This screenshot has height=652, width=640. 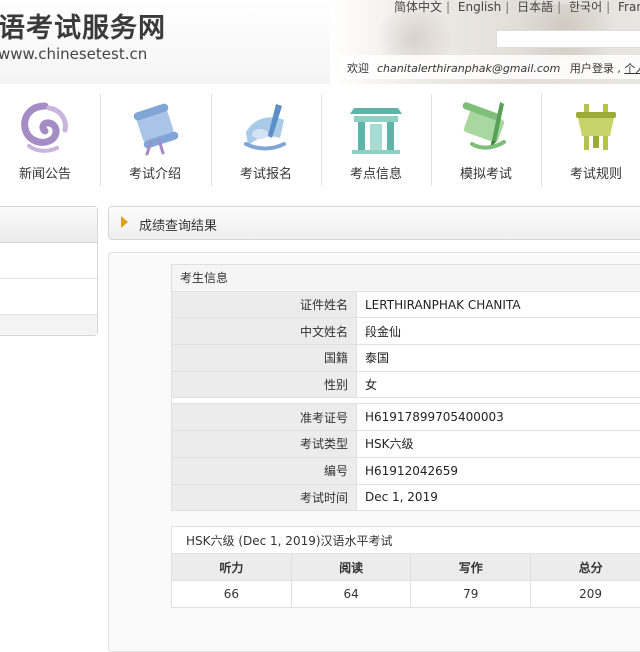 I want to click on score-listening: 66, so click(x=232, y=594).